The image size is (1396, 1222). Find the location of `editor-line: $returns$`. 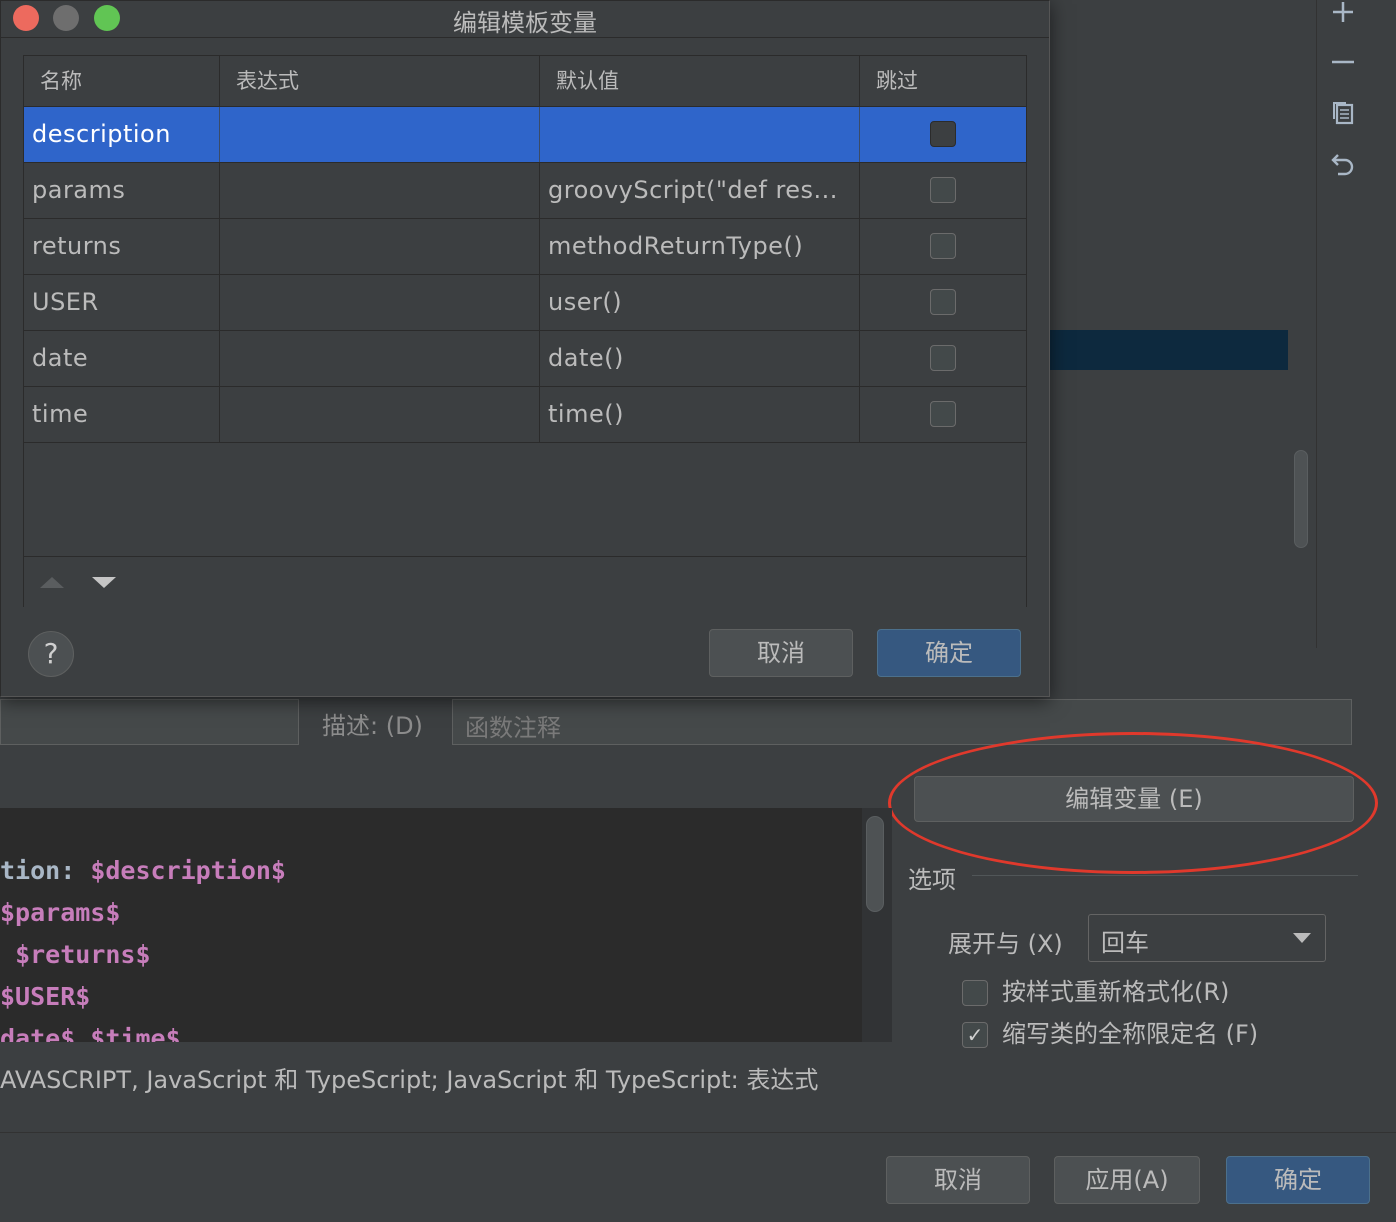

editor-line: $returns$ is located at coordinates (83, 954).